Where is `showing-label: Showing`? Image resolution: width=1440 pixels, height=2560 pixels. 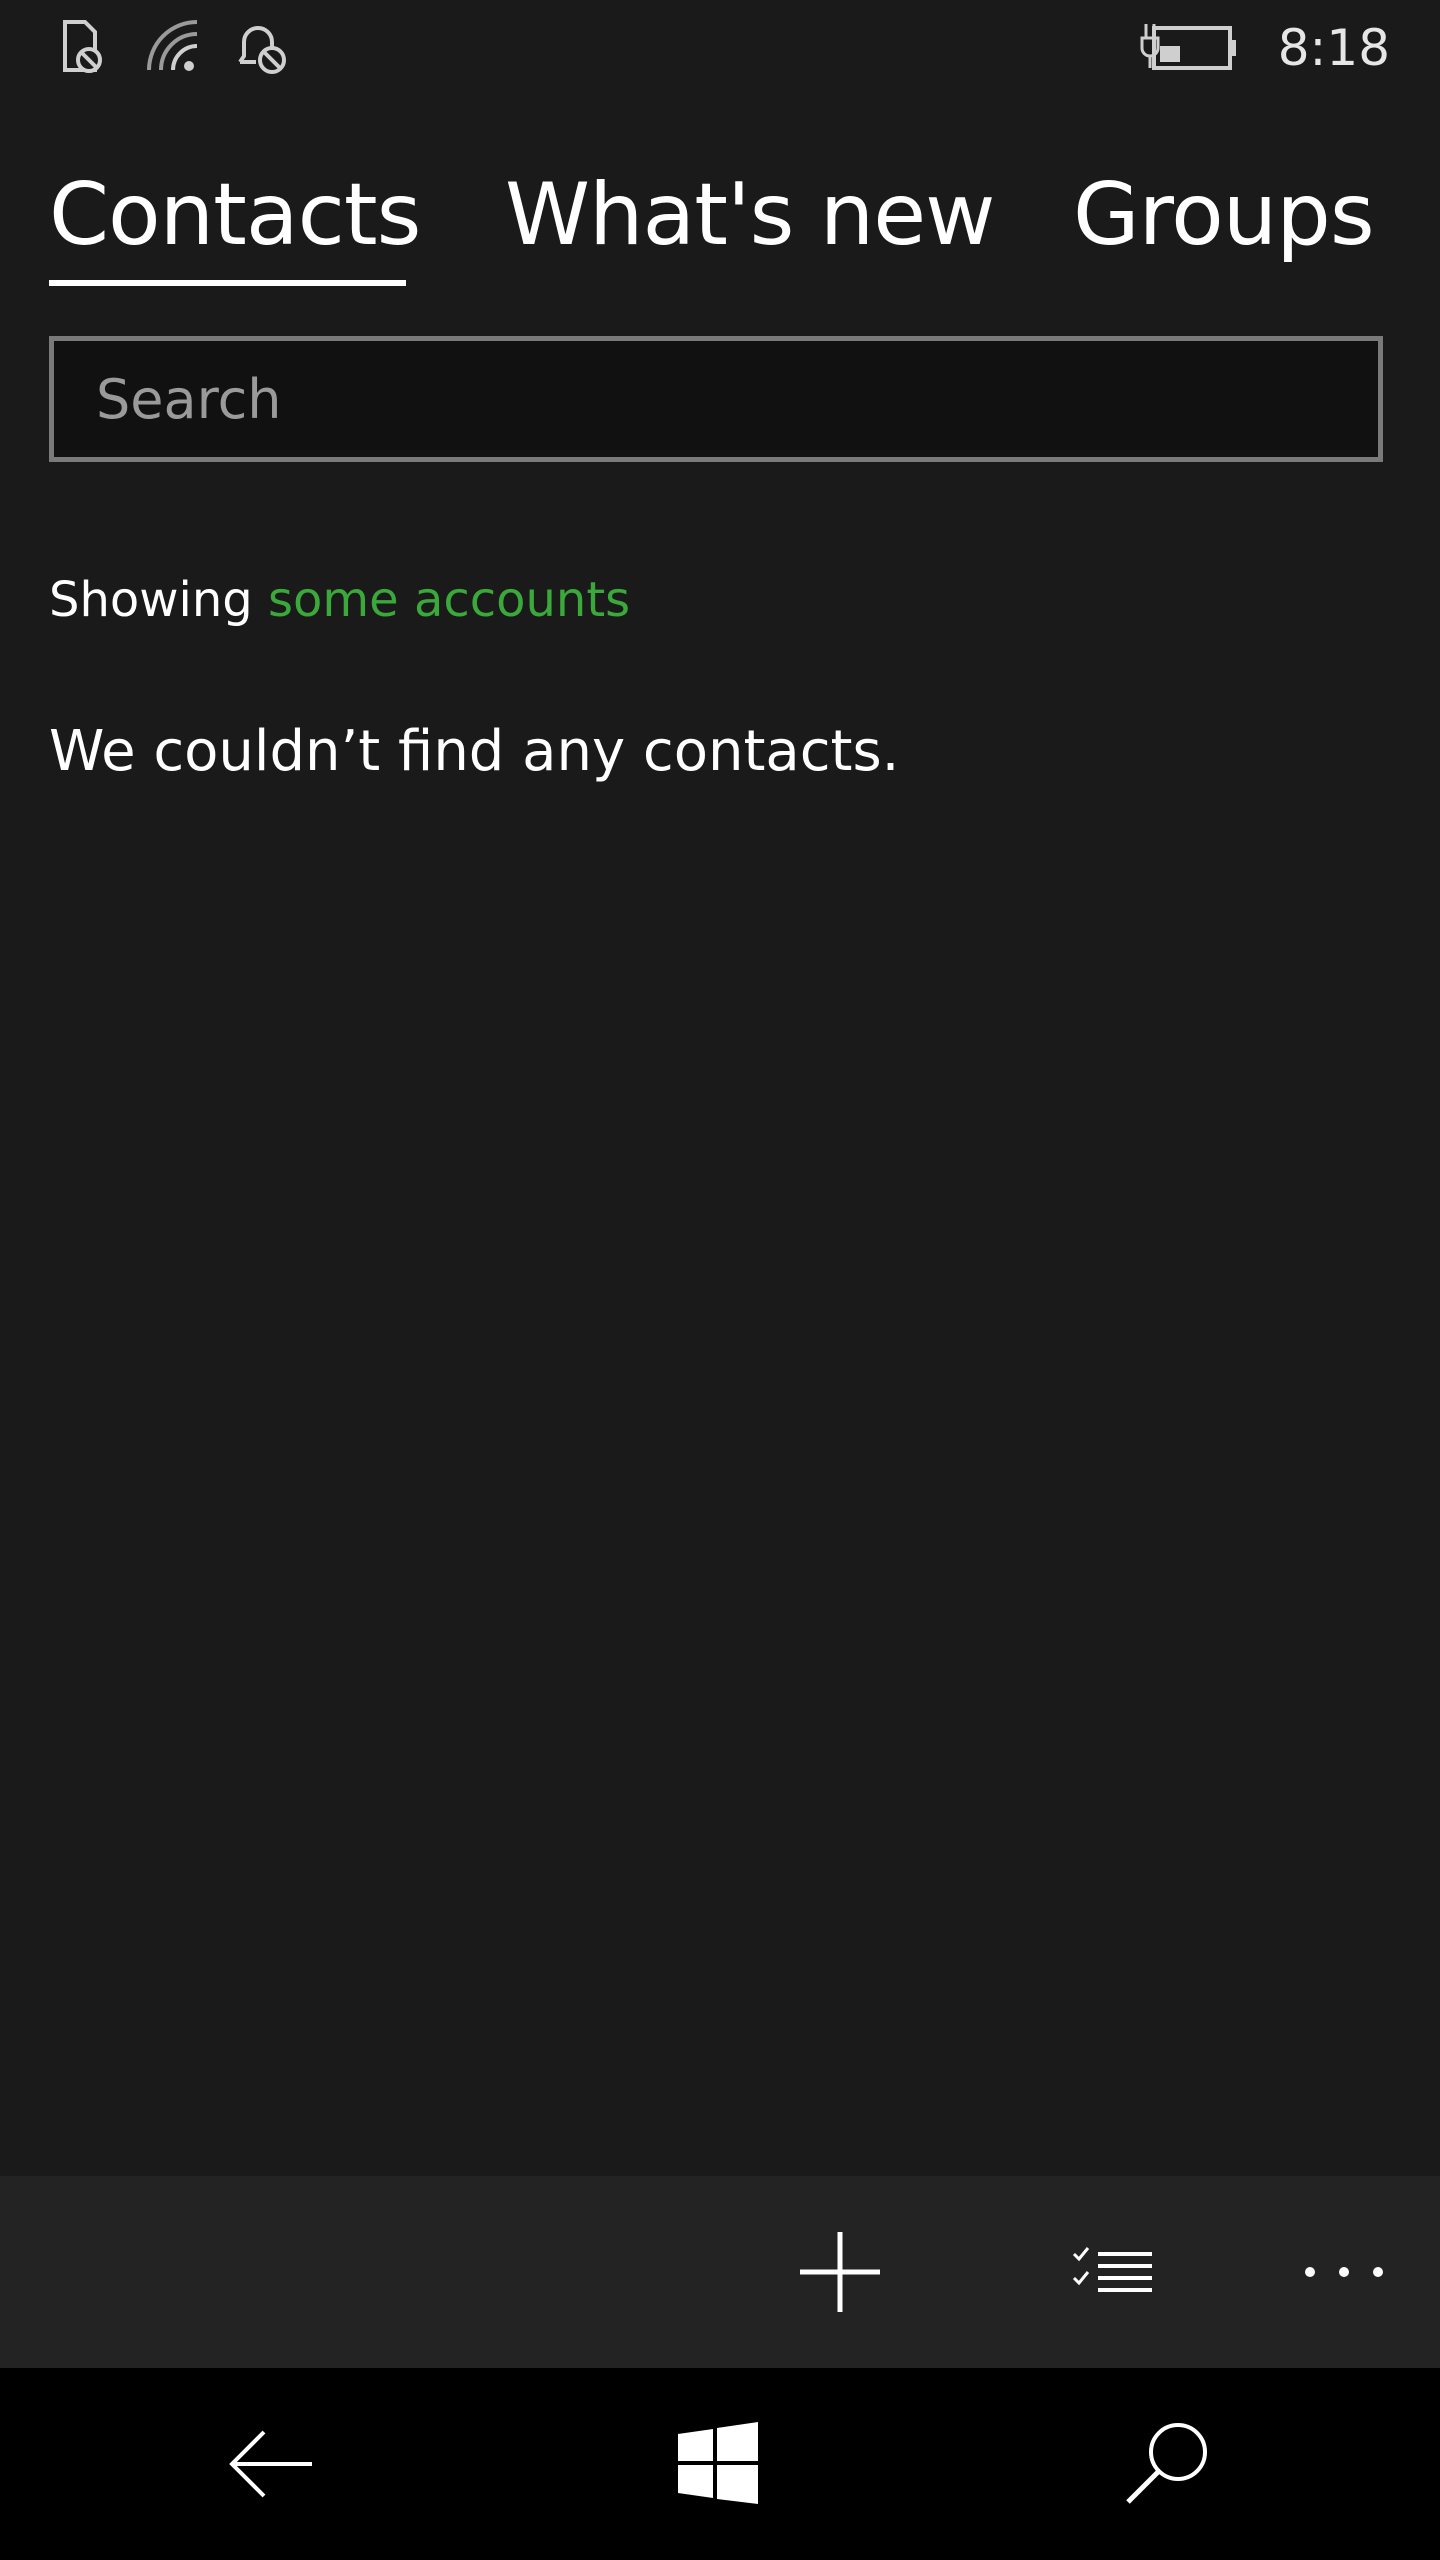 showing-label: Showing is located at coordinates (151, 600).